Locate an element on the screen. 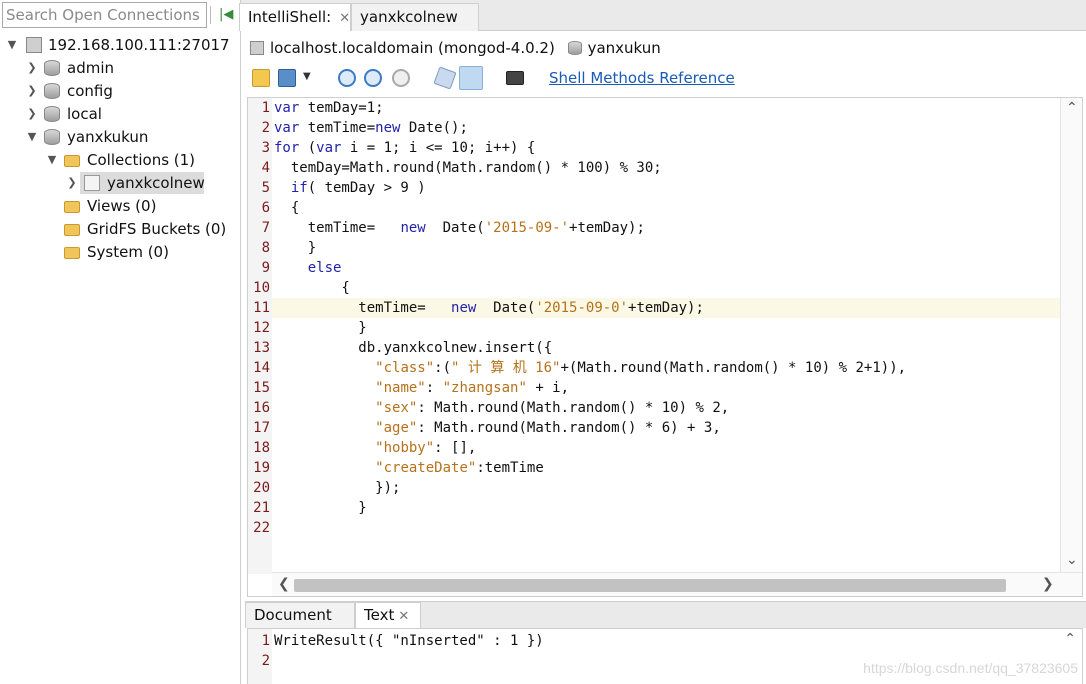  code-line: "hobby": [], is located at coordinates (426, 448).